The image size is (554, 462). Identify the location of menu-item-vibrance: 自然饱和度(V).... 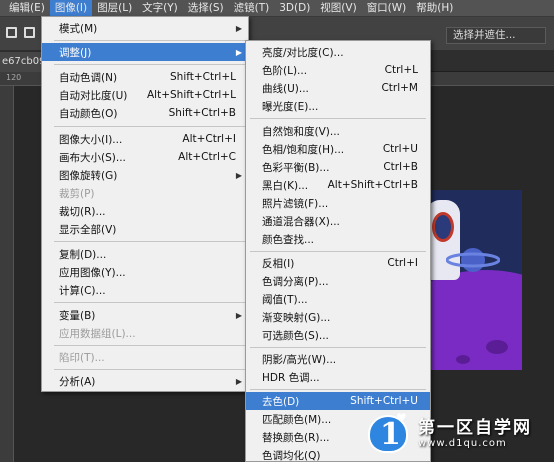
(338, 131).